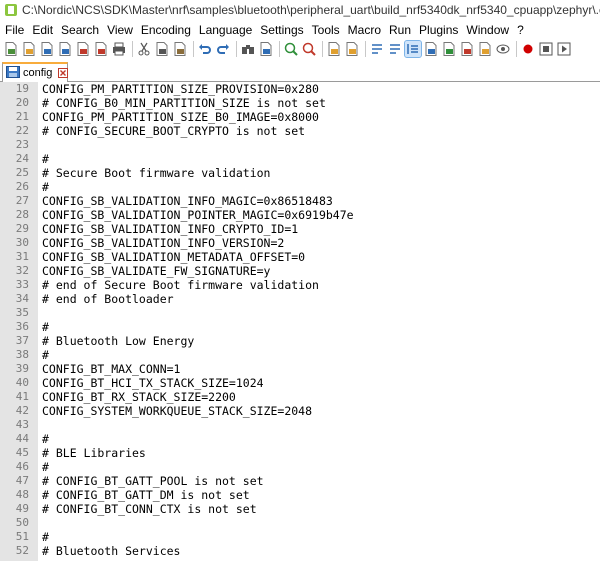  What do you see at coordinates (564, 49) in the screenshot?
I see `play-macro-icon` at bounding box center [564, 49].